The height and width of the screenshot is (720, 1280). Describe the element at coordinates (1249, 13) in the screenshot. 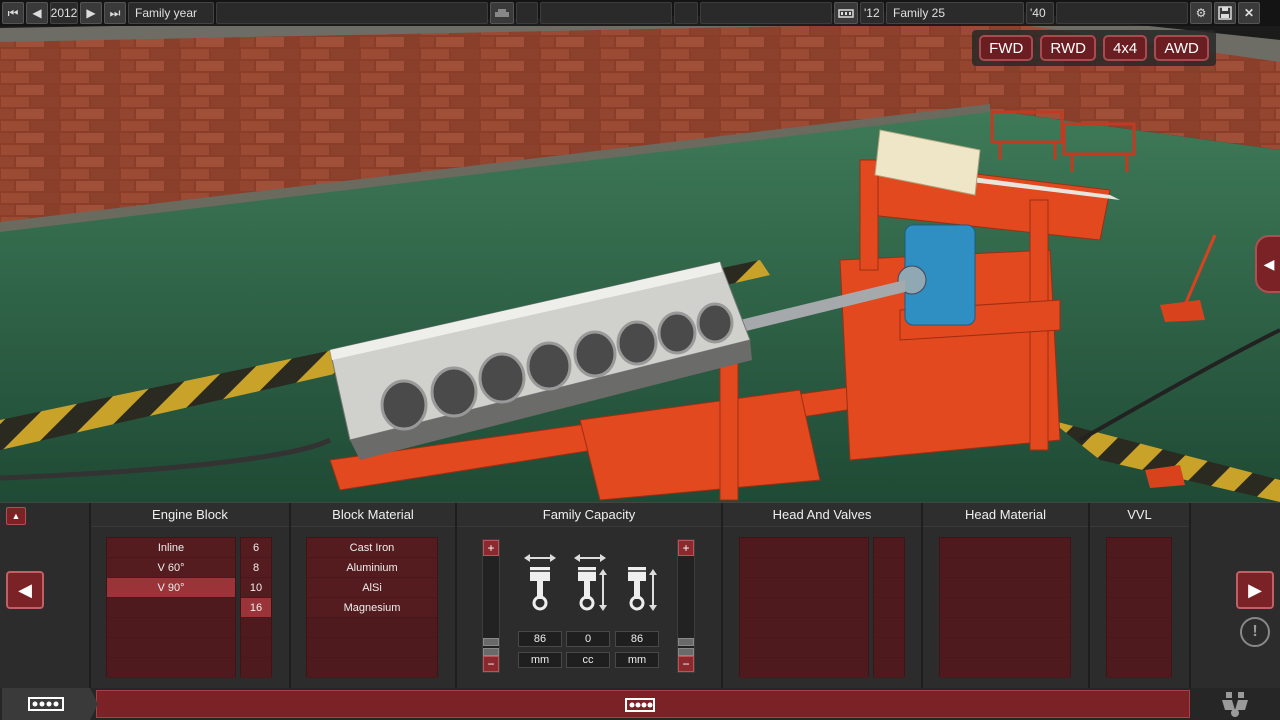

I see `close-button: ✕` at that location.